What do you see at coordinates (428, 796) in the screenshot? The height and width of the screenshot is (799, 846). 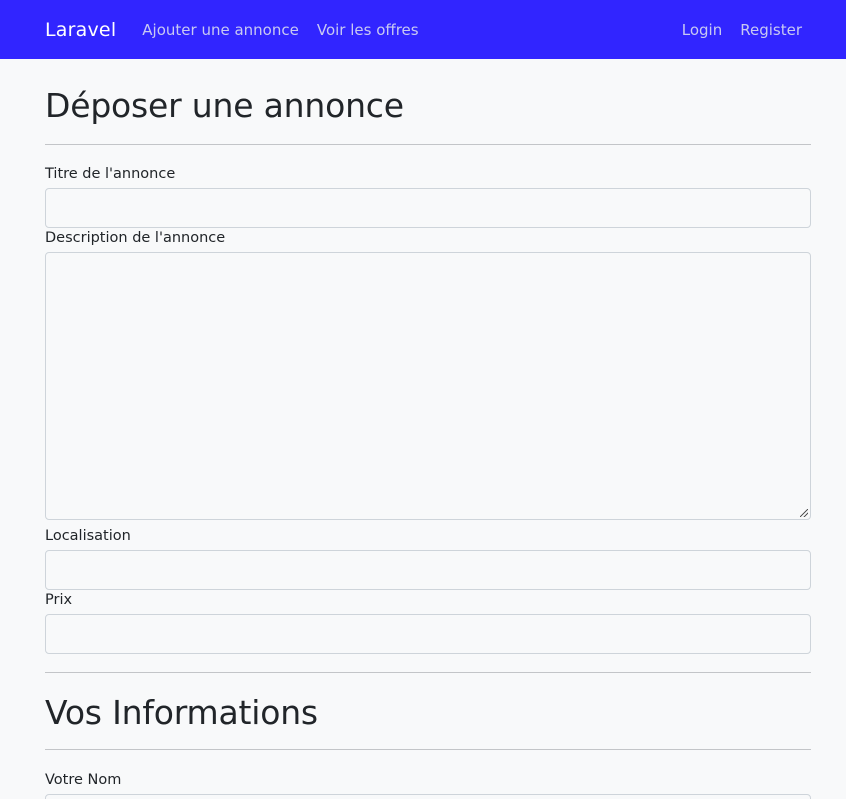 I see `nom-input` at bounding box center [428, 796].